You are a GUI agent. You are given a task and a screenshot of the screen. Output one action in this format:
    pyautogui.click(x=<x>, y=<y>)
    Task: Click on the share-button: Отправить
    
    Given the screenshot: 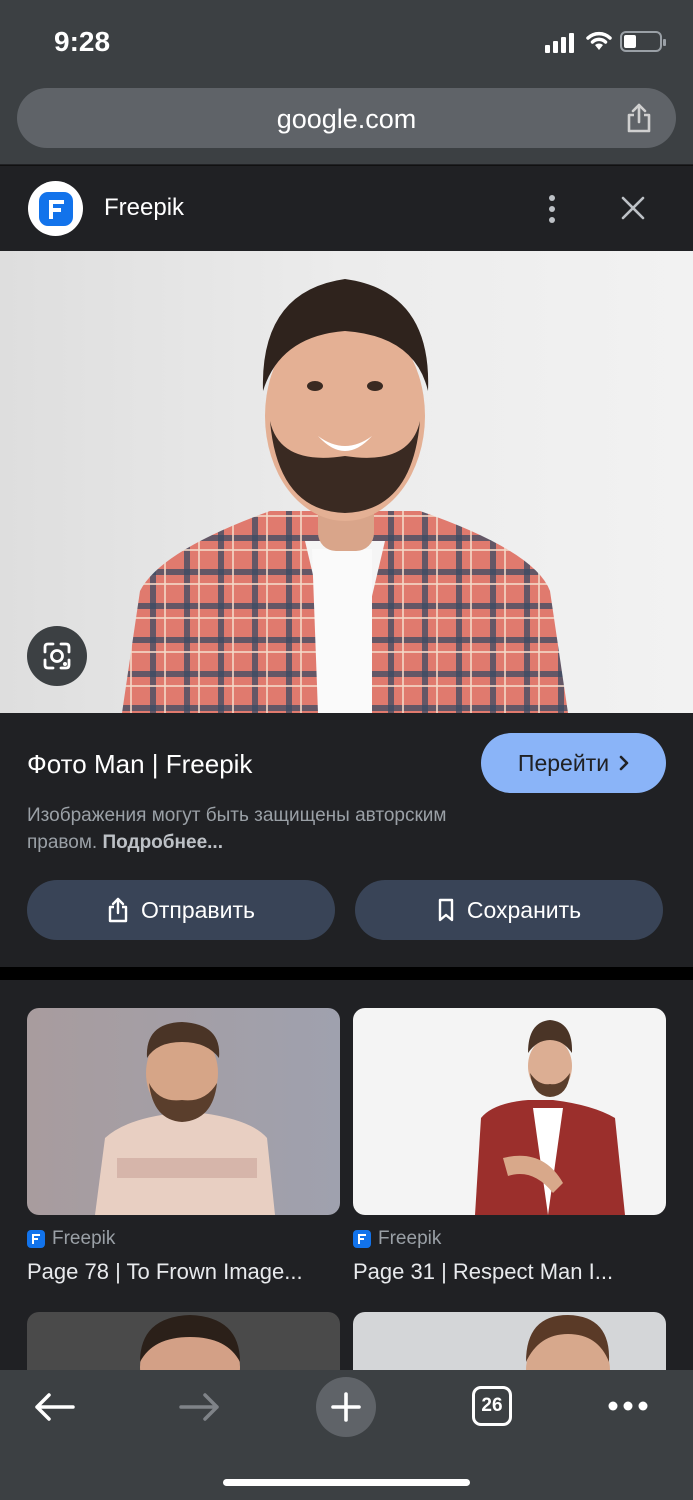 What is the action you would take?
    pyautogui.click(x=181, y=910)
    